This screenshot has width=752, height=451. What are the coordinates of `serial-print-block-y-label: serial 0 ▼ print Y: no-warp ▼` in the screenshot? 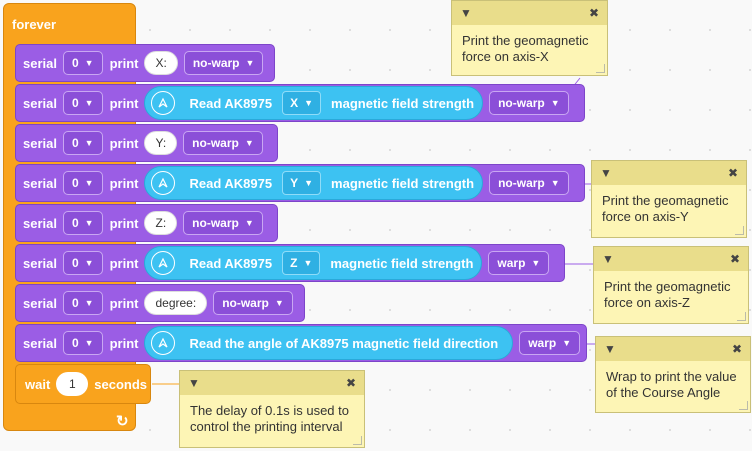 It's located at (146, 143).